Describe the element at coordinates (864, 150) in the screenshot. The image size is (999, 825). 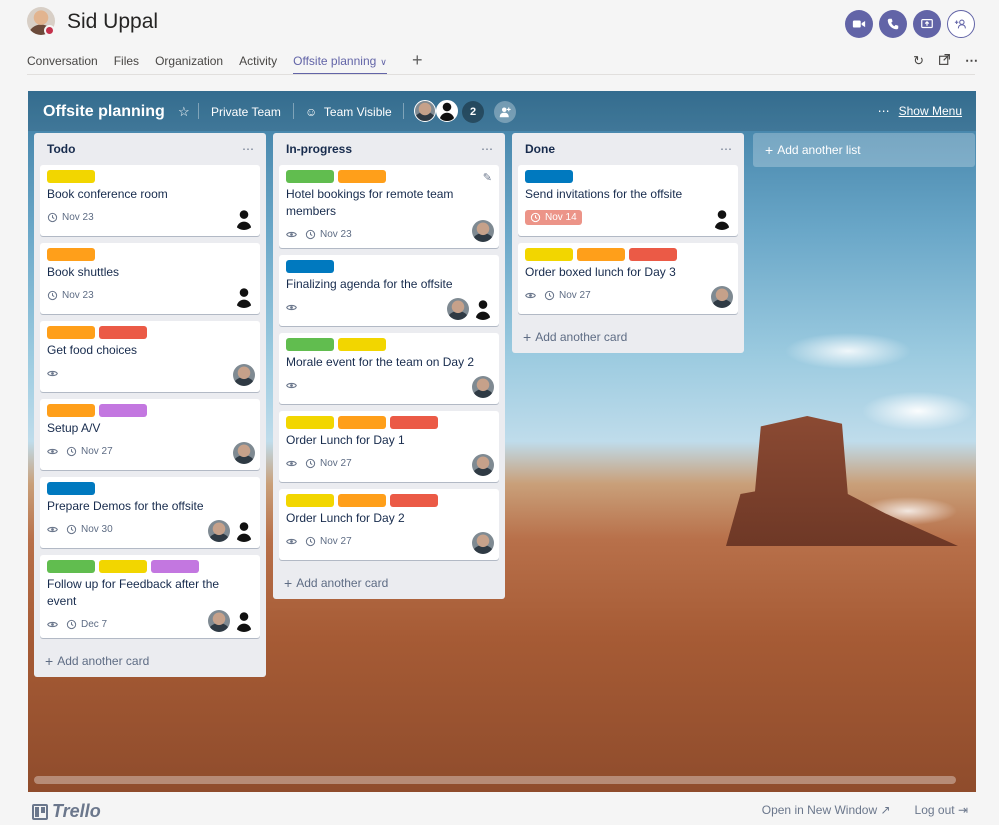
I see `add-list-button: + Add another list` at that location.